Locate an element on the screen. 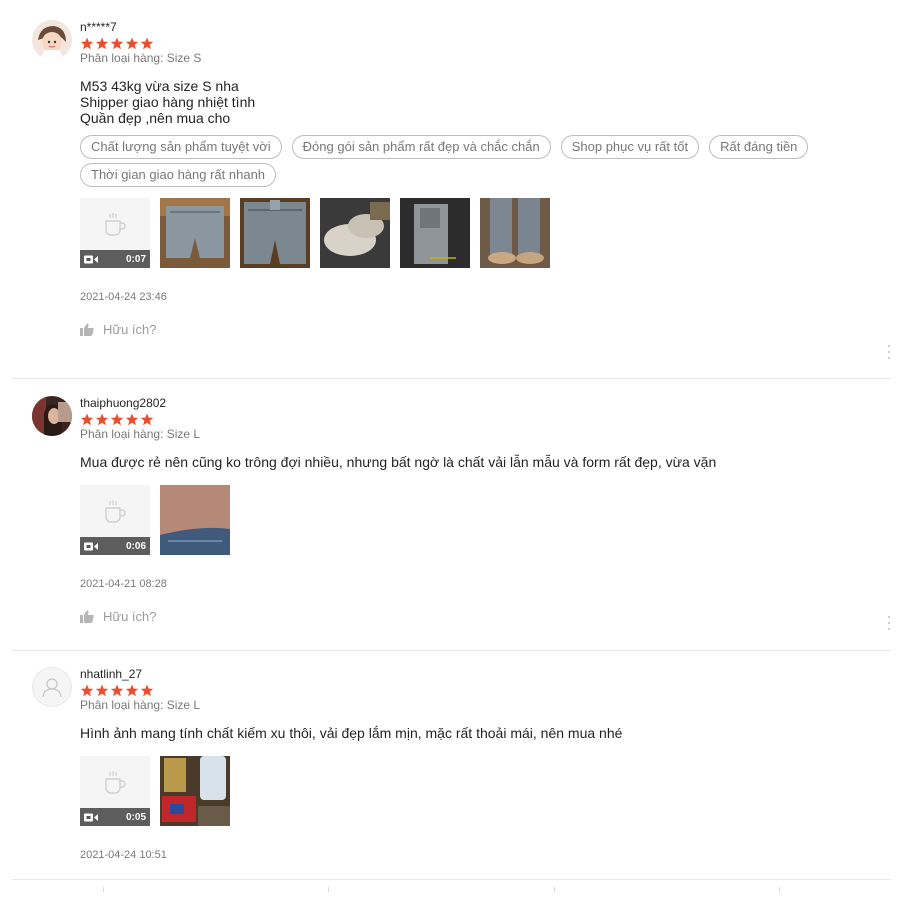 The width and height of the screenshot is (899, 899). review-tag: Chất lượng sản phẩm tuyệt vời is located at coordinates (181, 147).